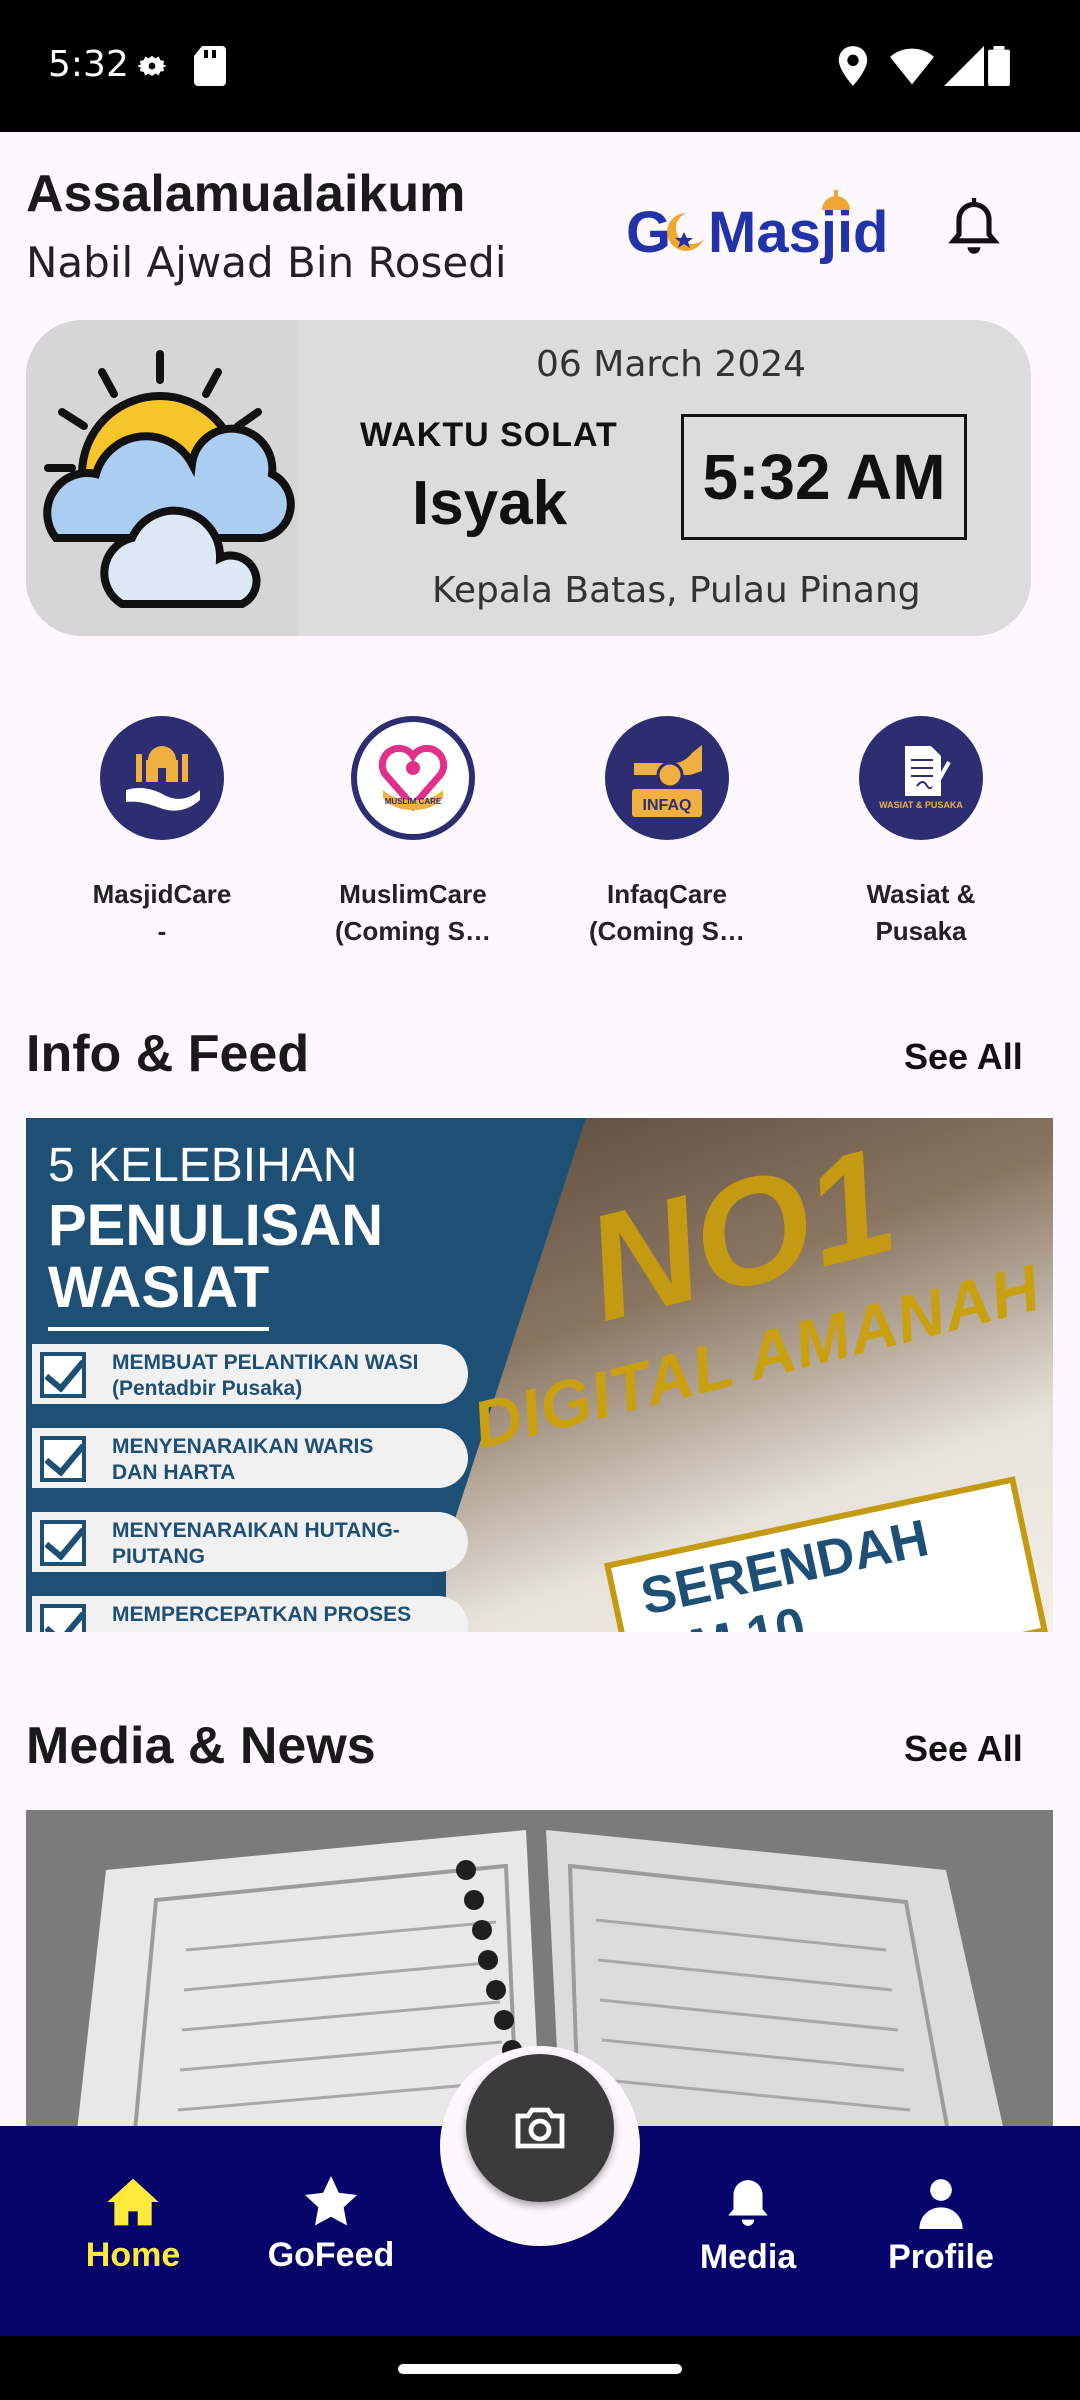  I want to click on banner-heading: WASIAT, so click(159, 1292).